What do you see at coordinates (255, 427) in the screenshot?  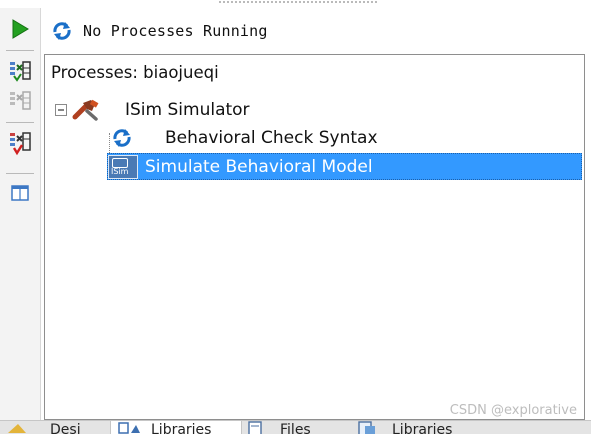 I see `files-icon` at bounding box center [255, 427].